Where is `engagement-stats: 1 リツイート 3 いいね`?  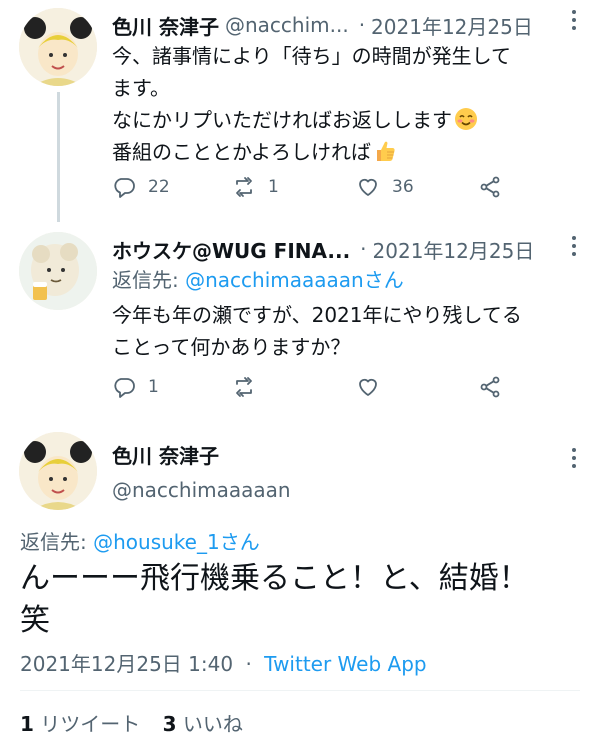 engagement-stats: 1 リツイート 3 いいね is located at coordinates (131, 722).